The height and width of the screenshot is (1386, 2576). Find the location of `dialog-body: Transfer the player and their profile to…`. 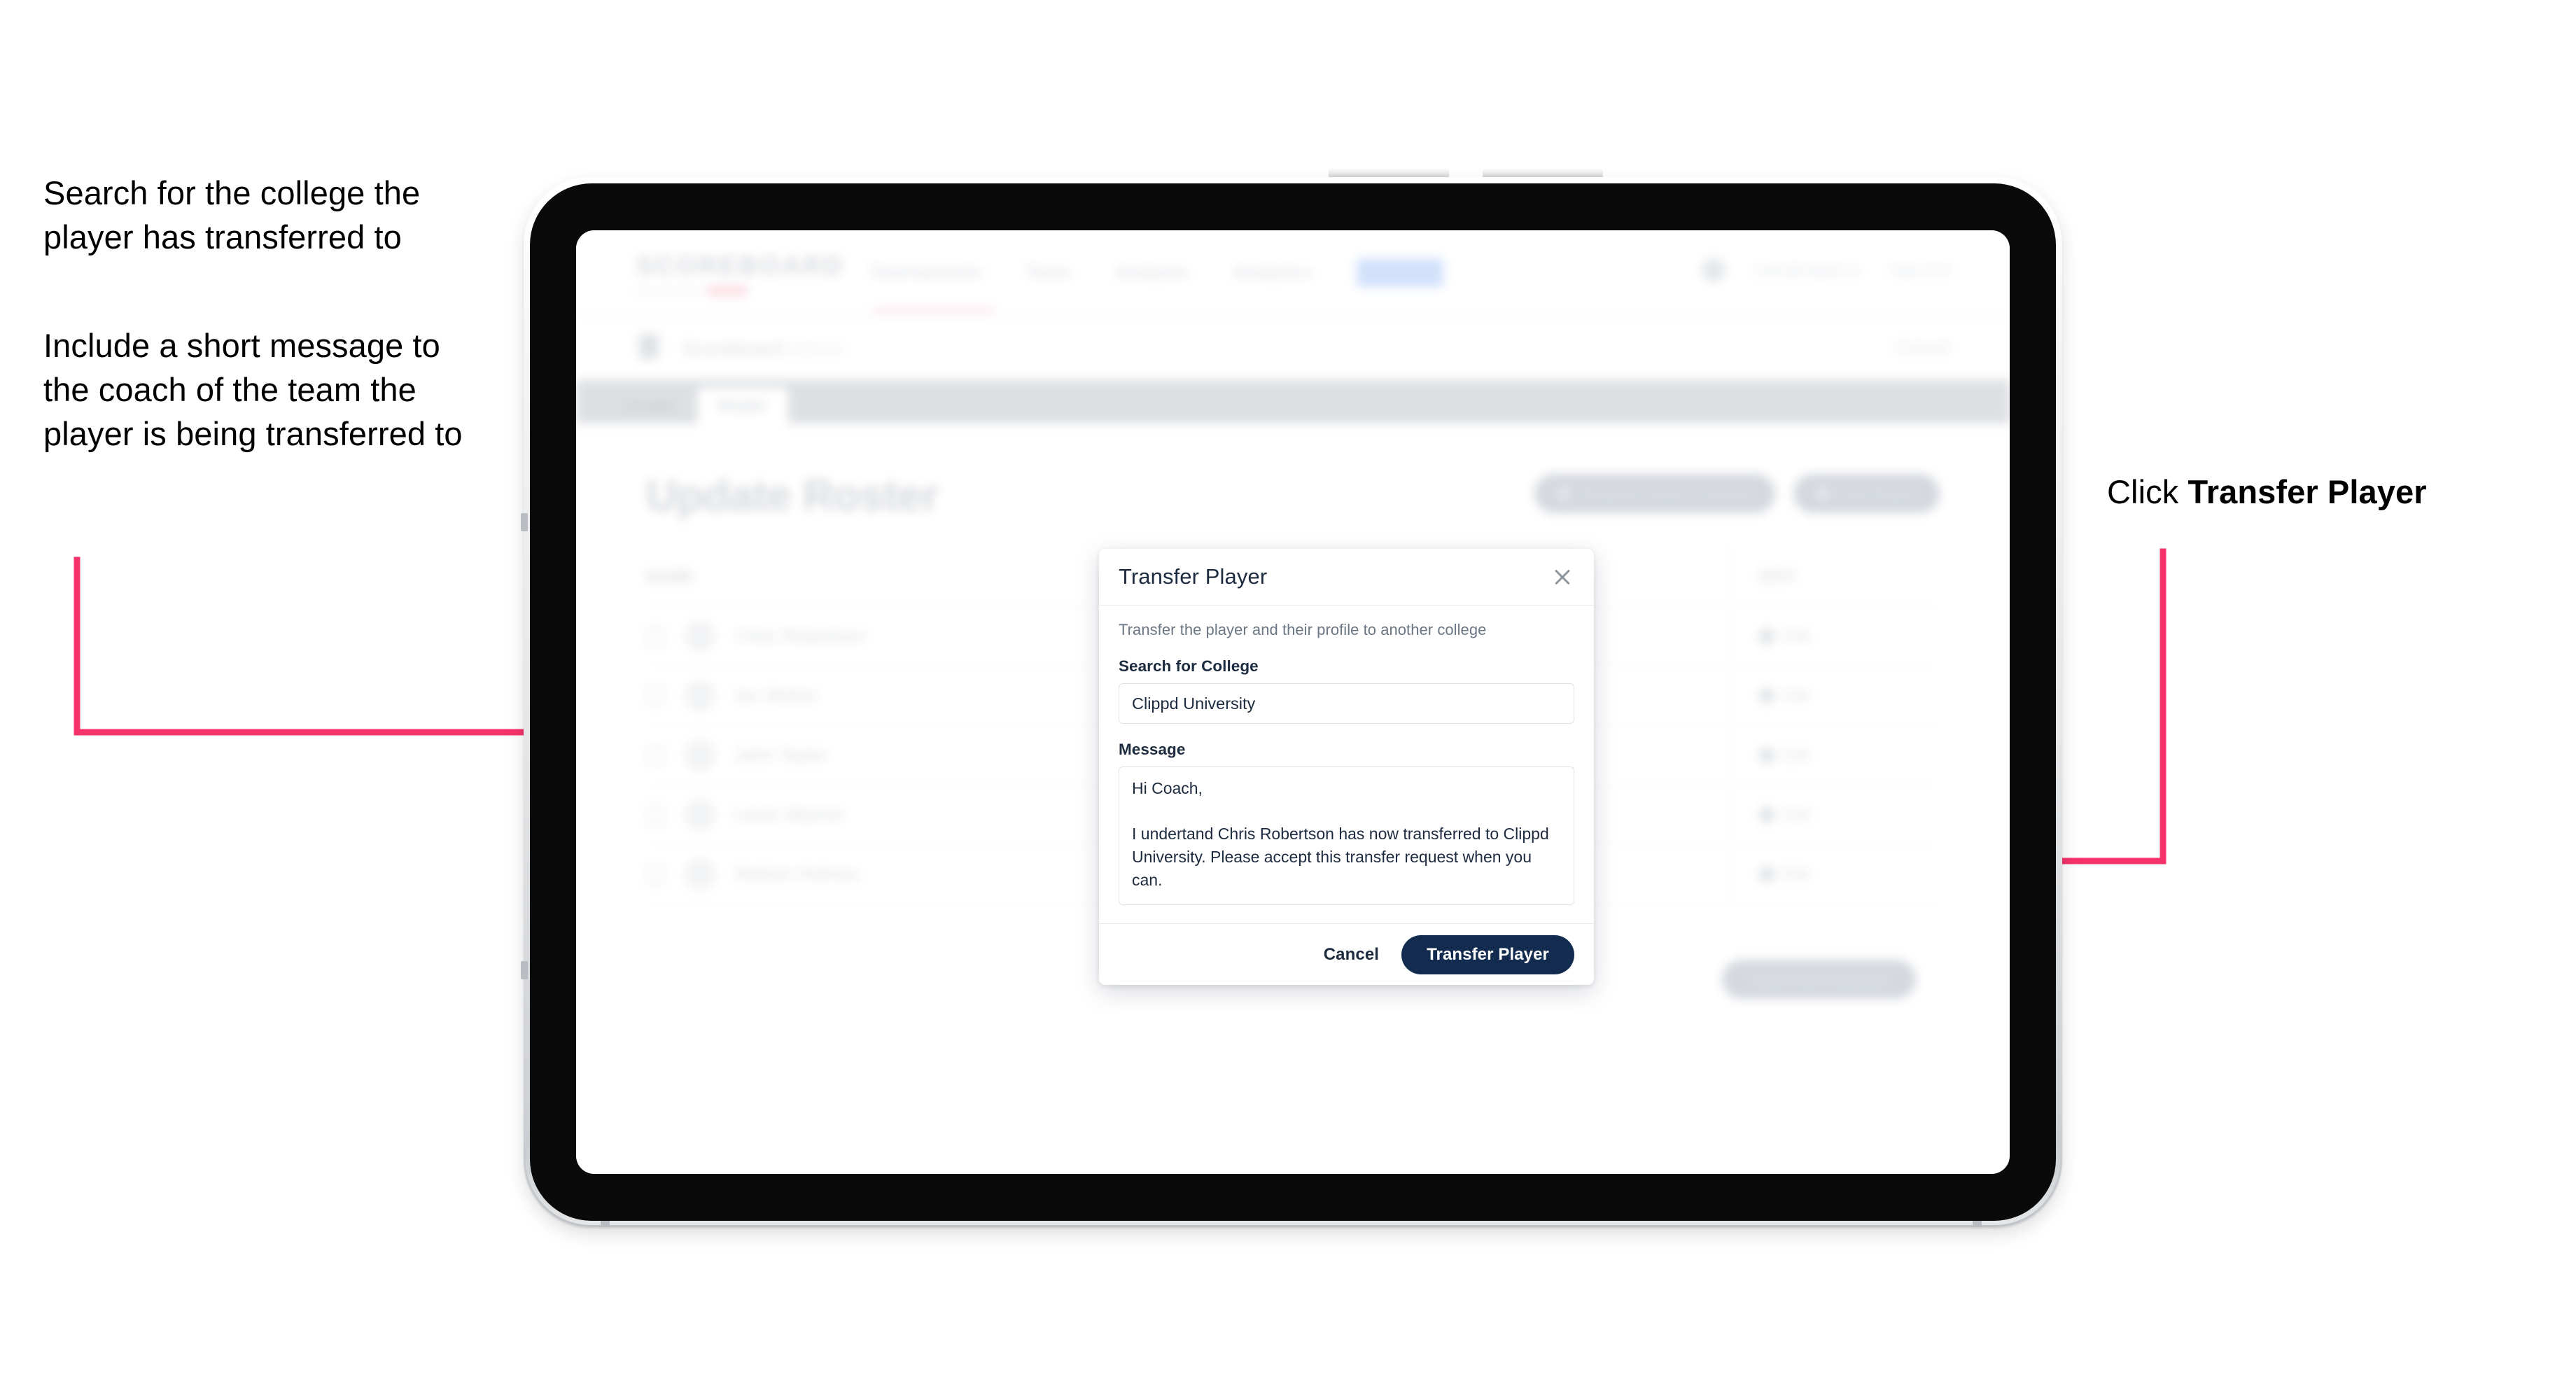

dialog-body: Transfer the player and their profile to… is located at coordinates (1346, 764).